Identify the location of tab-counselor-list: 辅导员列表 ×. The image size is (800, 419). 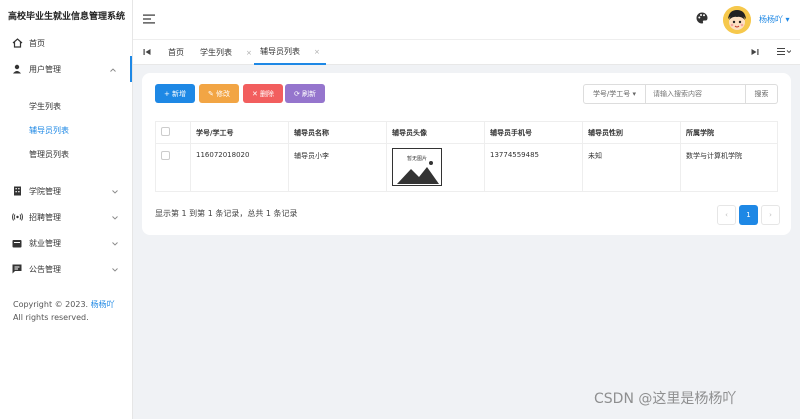
(290, 52).